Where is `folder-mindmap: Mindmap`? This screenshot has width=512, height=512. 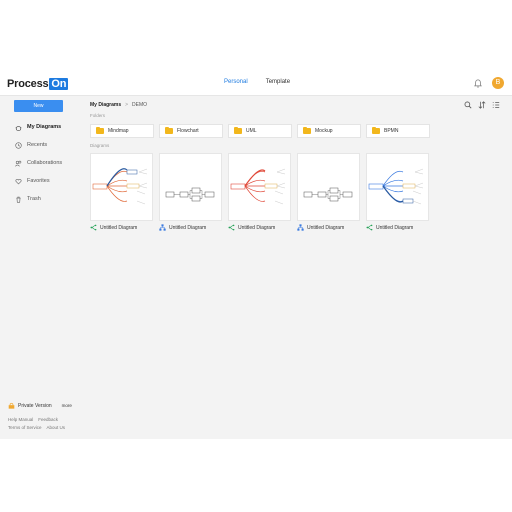 folder-mindmap: Mindmap is located at coordinates (122, 131).